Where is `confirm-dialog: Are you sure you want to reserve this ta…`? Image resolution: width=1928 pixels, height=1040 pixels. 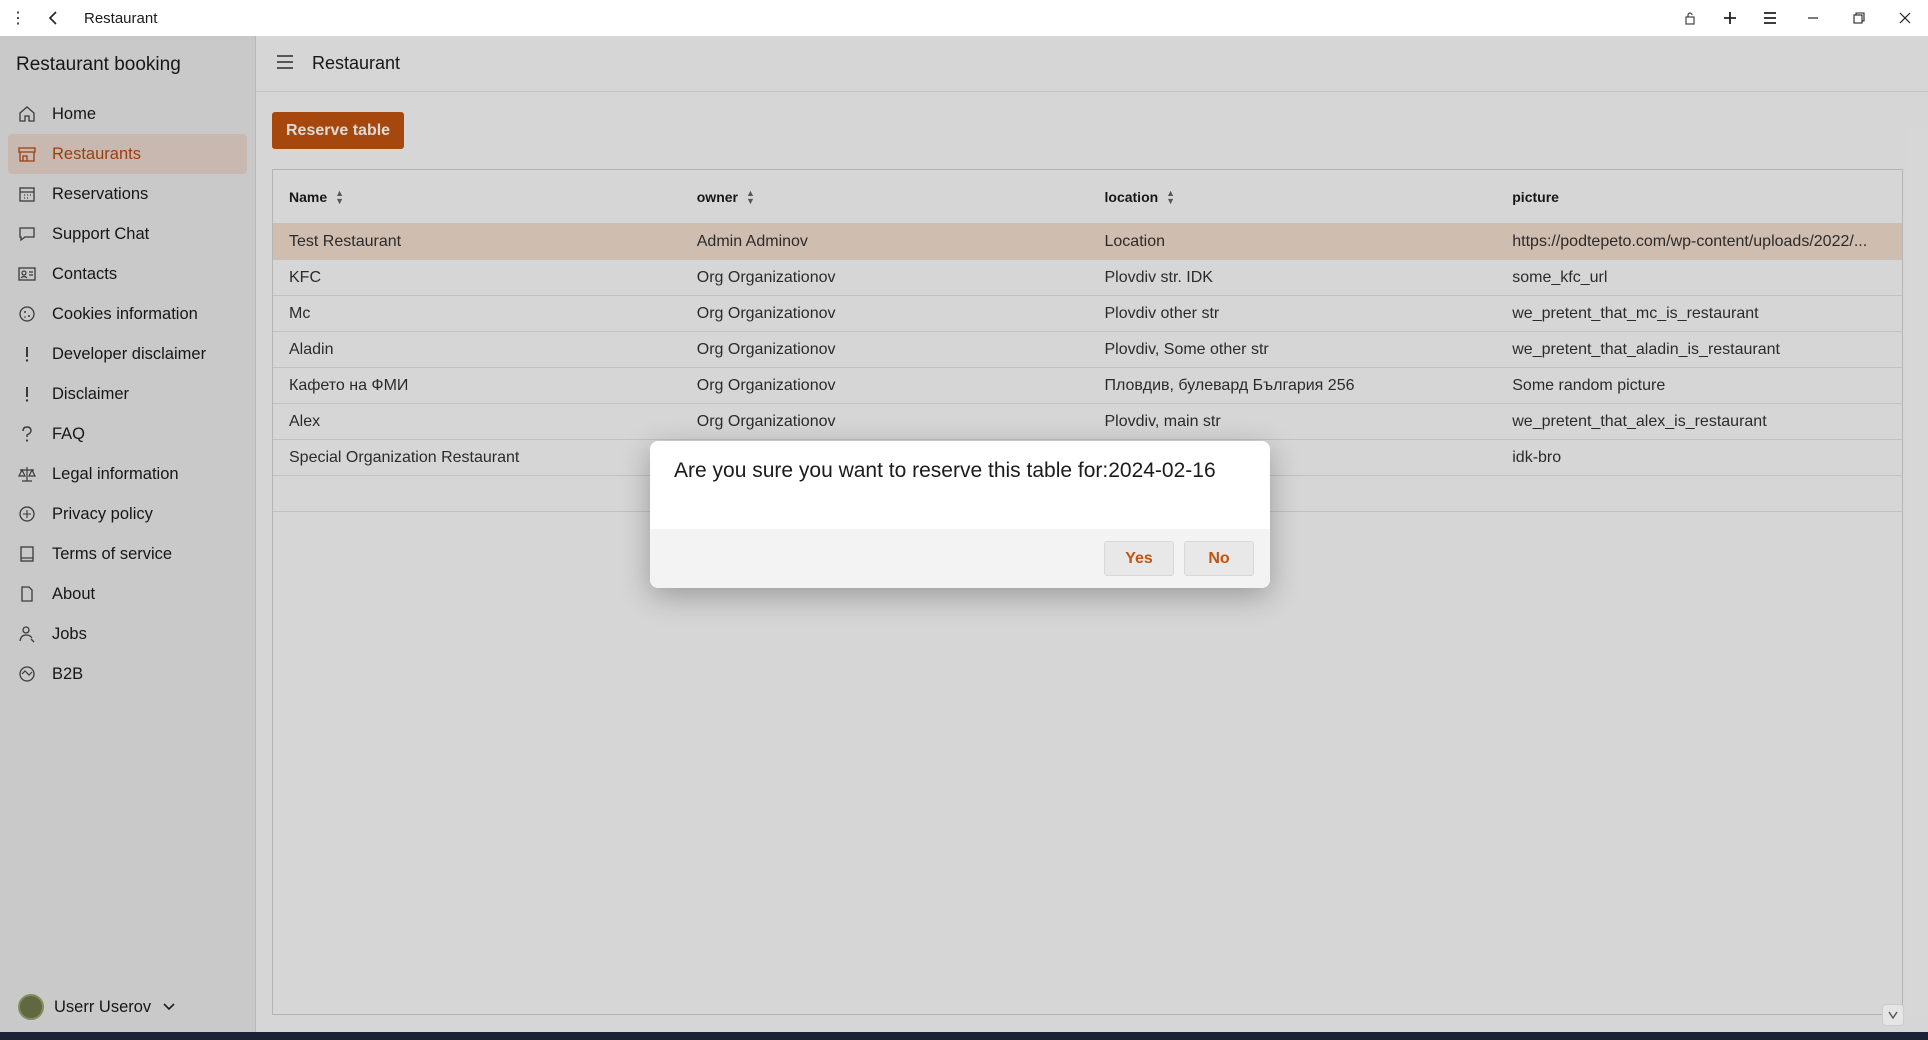 confirm-dialog: Are you sure you want to reserve this ta… is located at coordinates (960, 514).